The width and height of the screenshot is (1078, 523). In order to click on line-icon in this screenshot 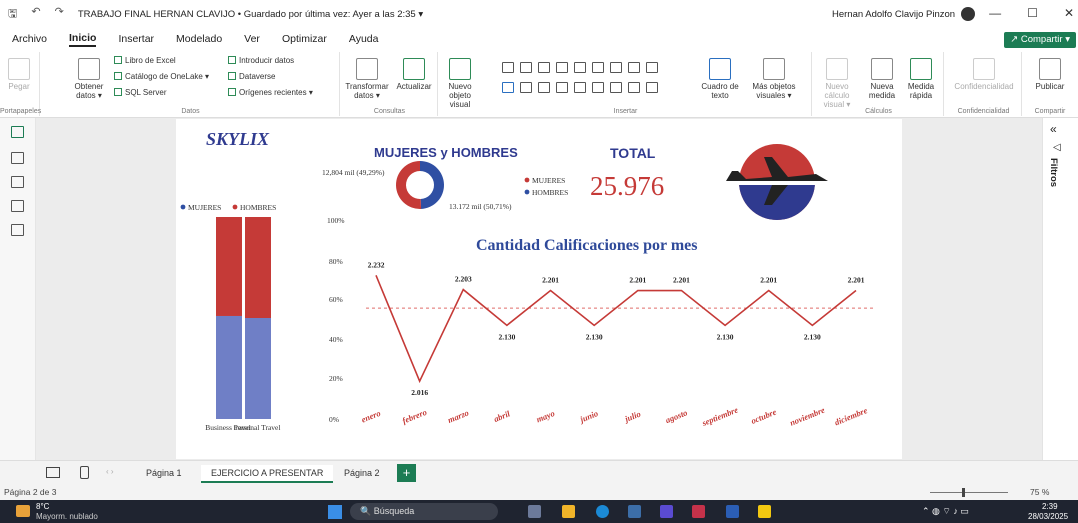, I will do `click(616, 67)`.